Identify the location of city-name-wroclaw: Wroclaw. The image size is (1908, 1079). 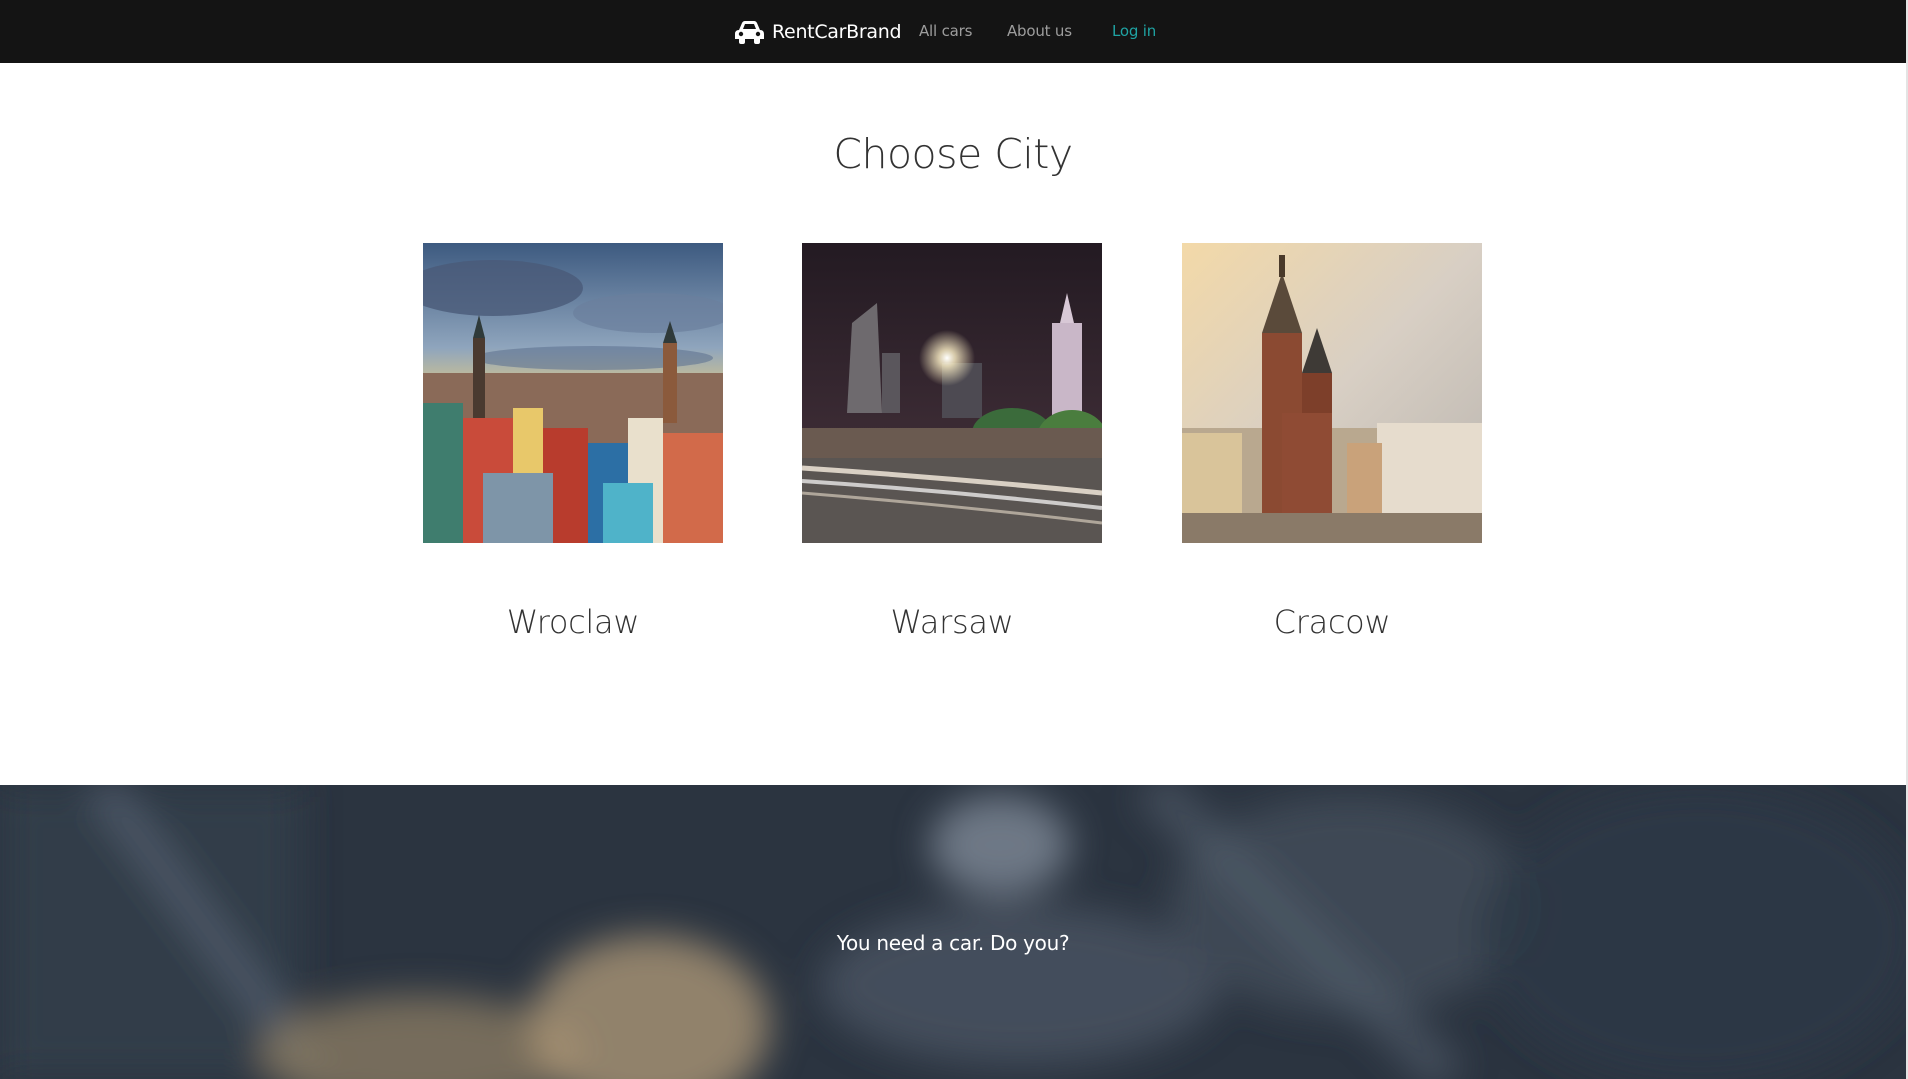
(573, 622).